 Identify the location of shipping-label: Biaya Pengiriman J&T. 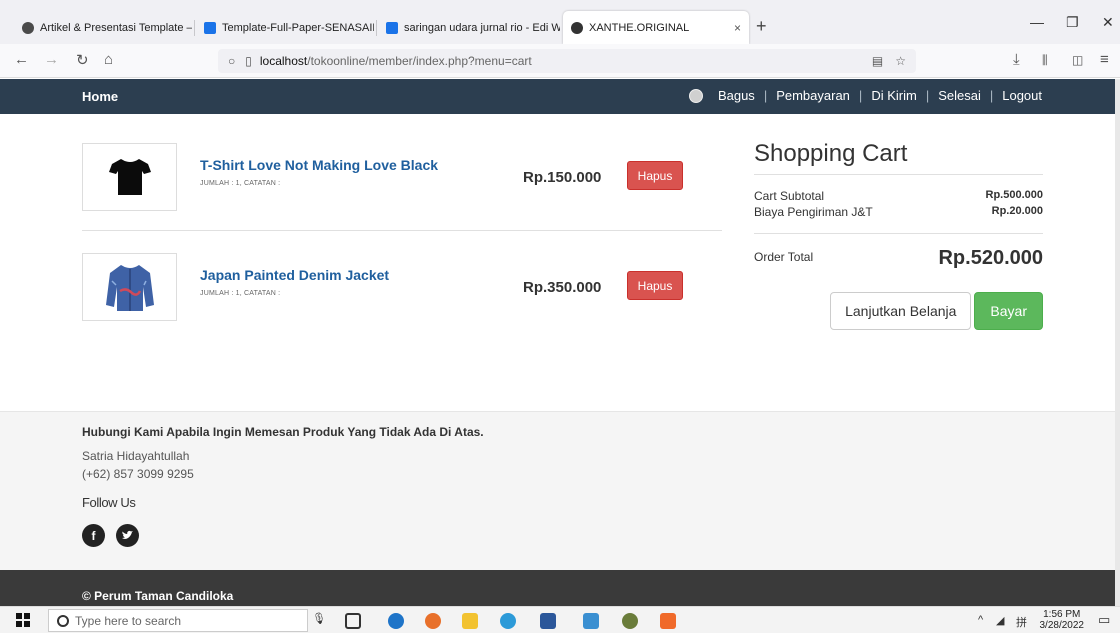
(813, 212).